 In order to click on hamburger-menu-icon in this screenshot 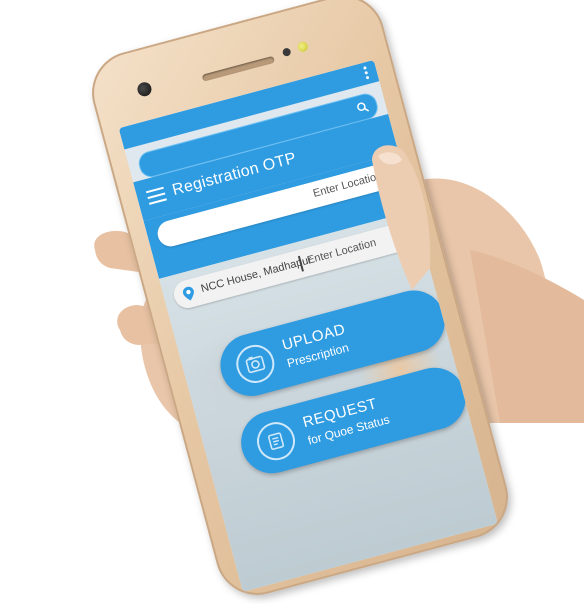, I will do `click(156, 195)`.